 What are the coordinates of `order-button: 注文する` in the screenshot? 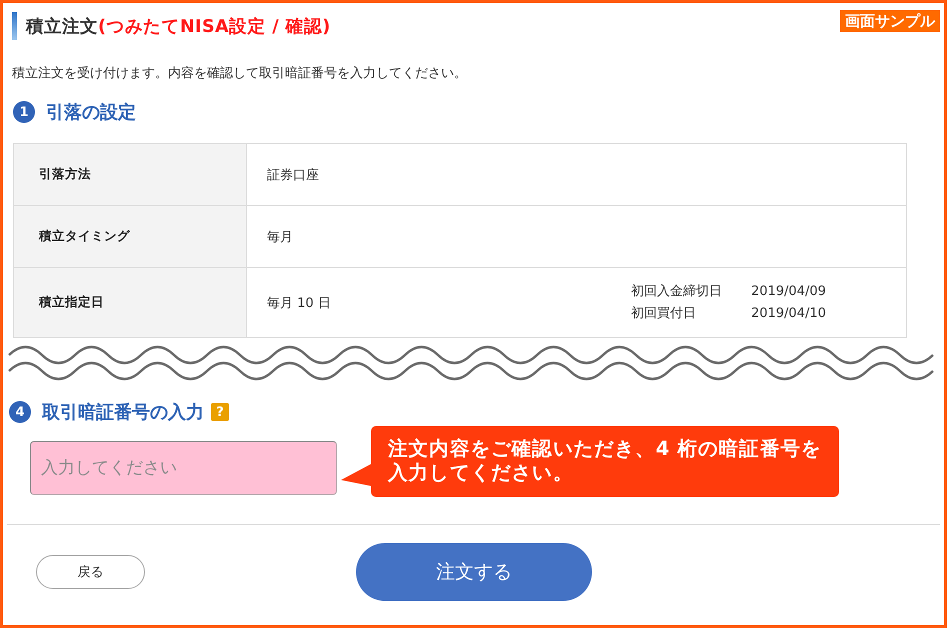 It's located at (474, 572).